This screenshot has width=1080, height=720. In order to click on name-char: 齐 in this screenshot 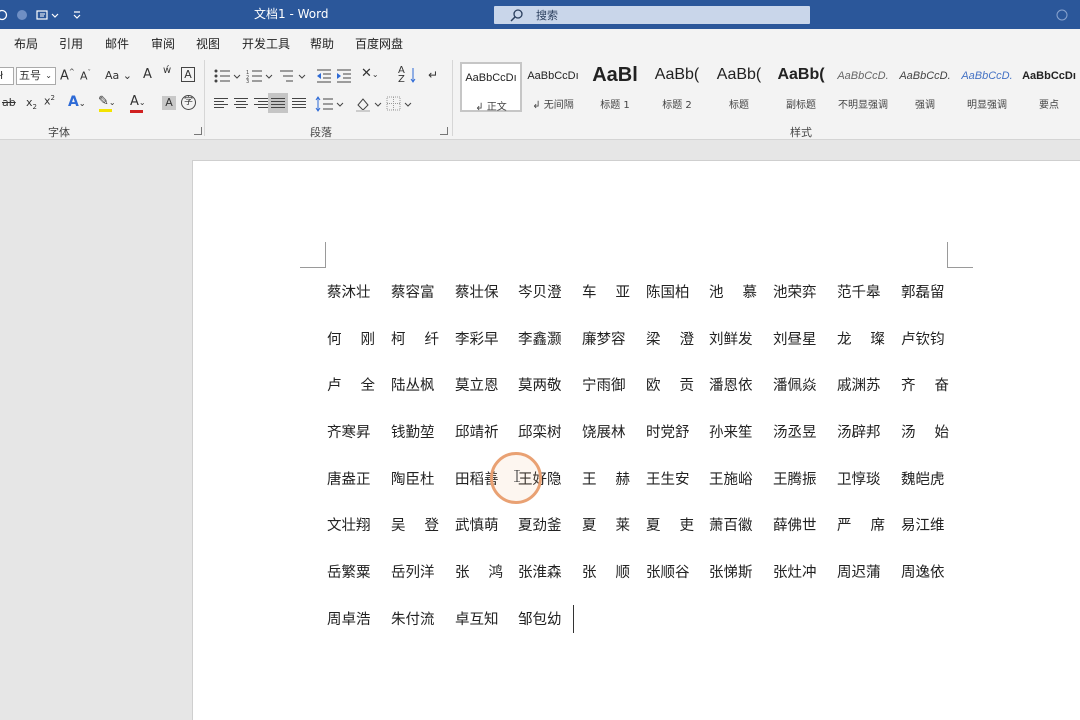, I will do `click(908, 386)`.